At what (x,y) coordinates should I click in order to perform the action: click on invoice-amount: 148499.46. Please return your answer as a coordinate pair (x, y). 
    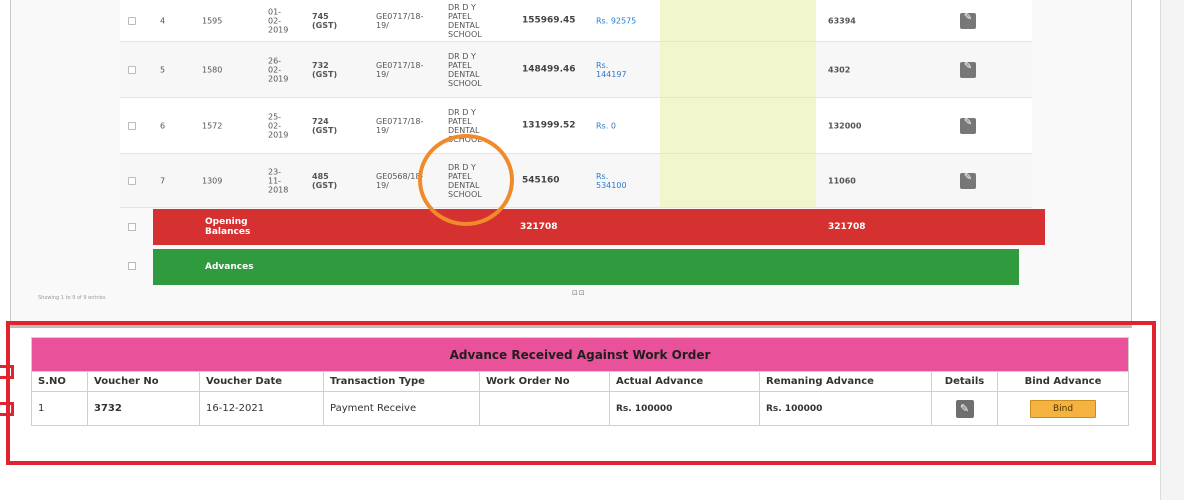
    Looking at the image, I should click on (549, 69).